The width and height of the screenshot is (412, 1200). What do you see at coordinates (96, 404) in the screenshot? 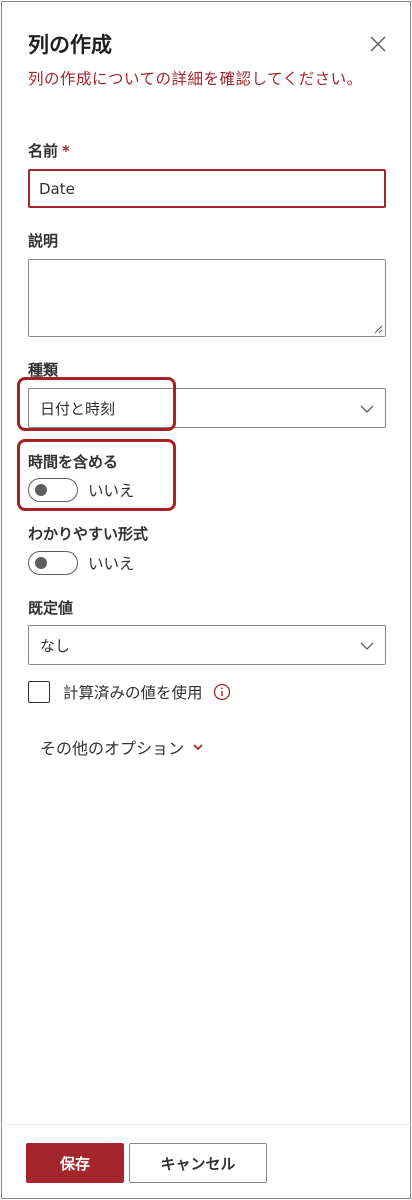
I see `type-highlight-box` at bounding box center [96, 404].